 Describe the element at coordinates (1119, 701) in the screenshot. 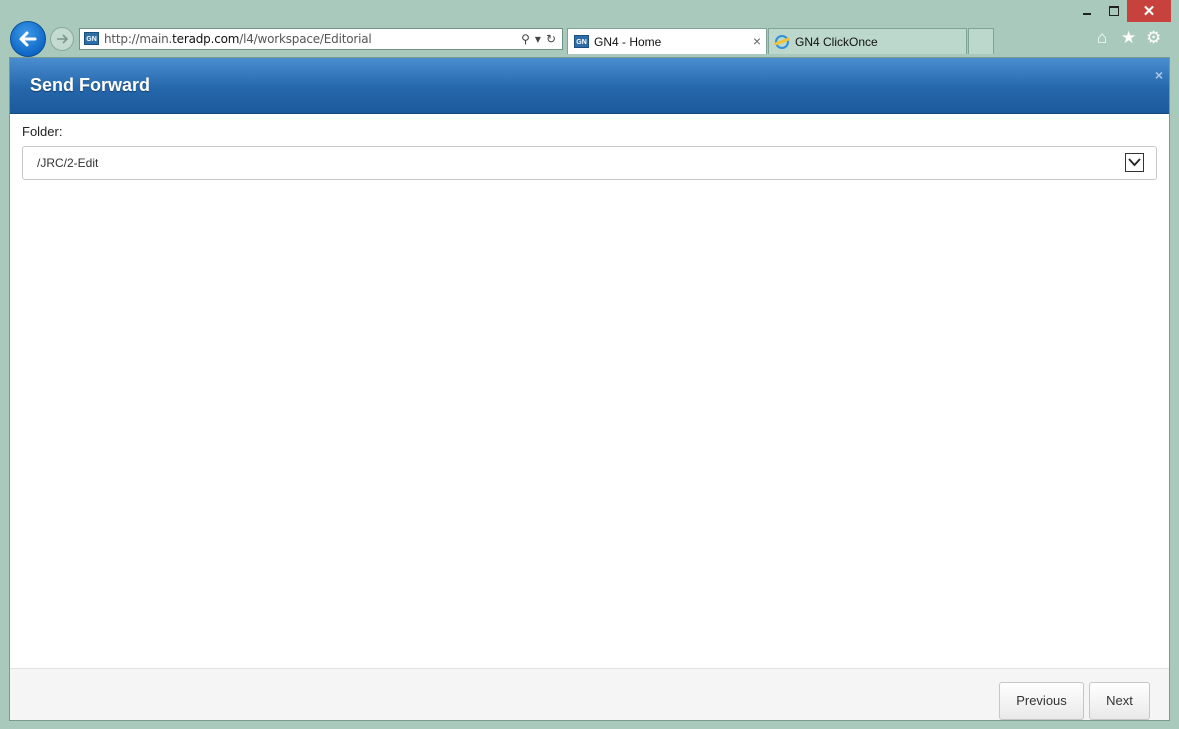

I see `next-button: Next` at that location.